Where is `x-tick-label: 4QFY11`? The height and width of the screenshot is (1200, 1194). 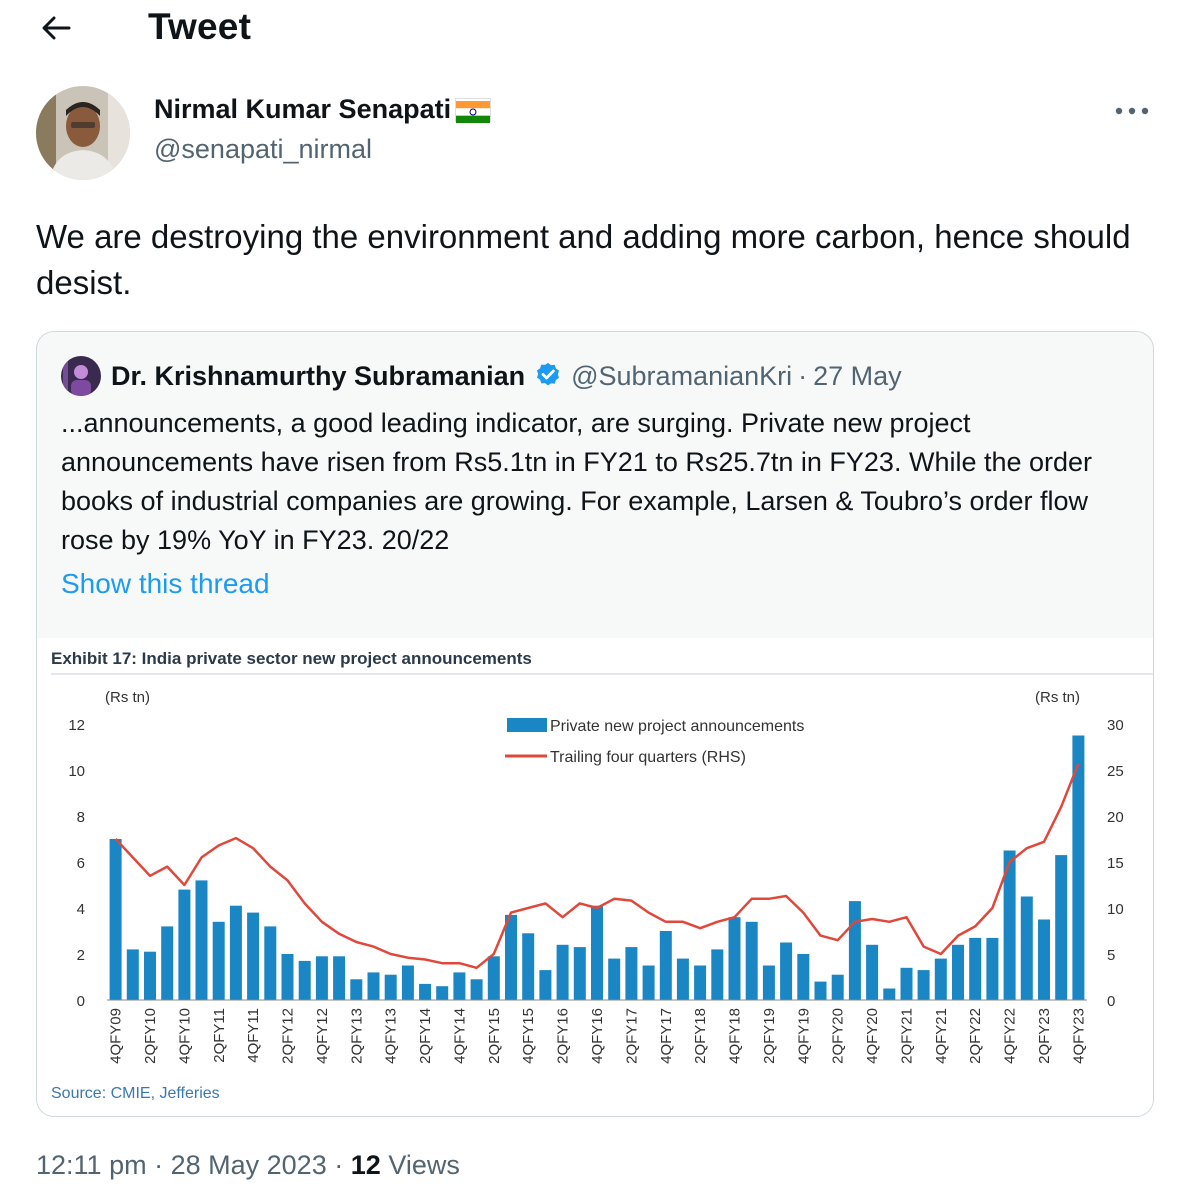
x-tick-label: 4QFY11 is located at coordinates (253, 1035).